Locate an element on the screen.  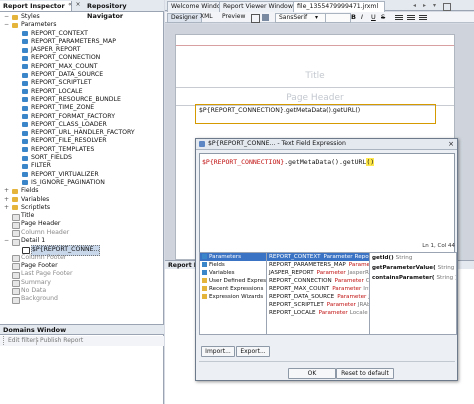
close-icon: × is located at coordinates (78, 5).